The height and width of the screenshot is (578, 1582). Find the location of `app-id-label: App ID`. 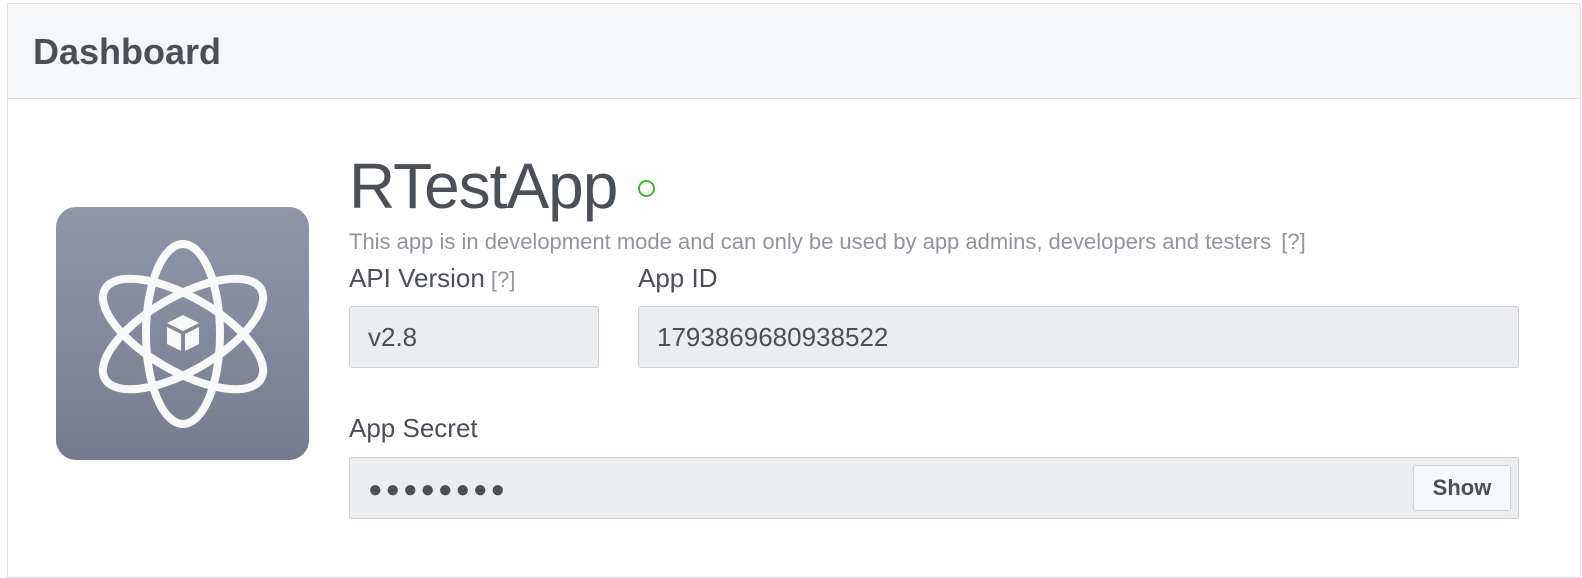

app-id-label: App ID is located at coordinates (678, 278).